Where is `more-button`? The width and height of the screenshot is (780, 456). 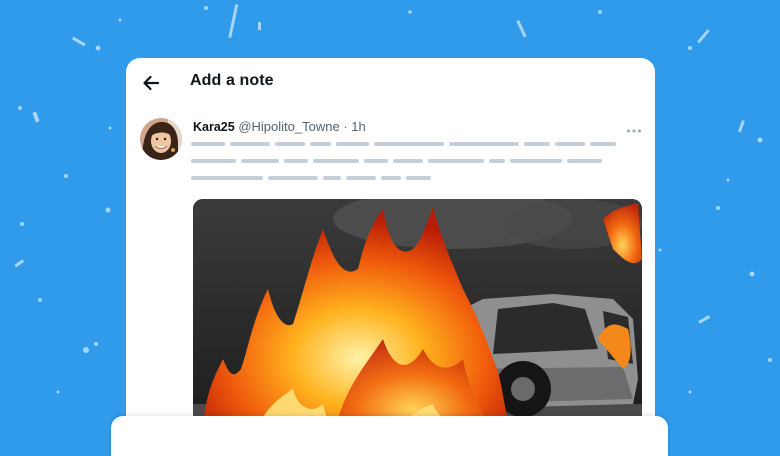 more-button is located at coordinates (634, 127).